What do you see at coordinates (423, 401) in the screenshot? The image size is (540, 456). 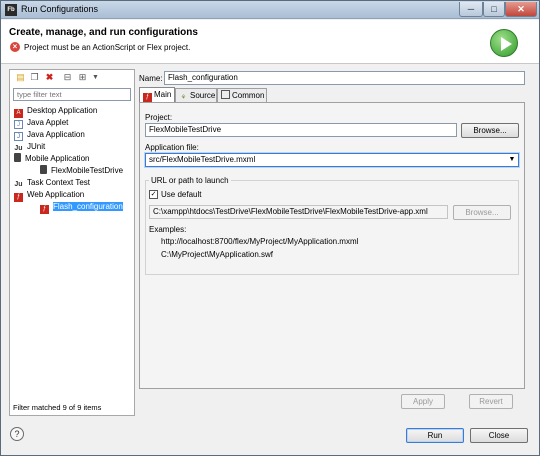 I see `apply-button: Apply` at bounding box center [423, 401].